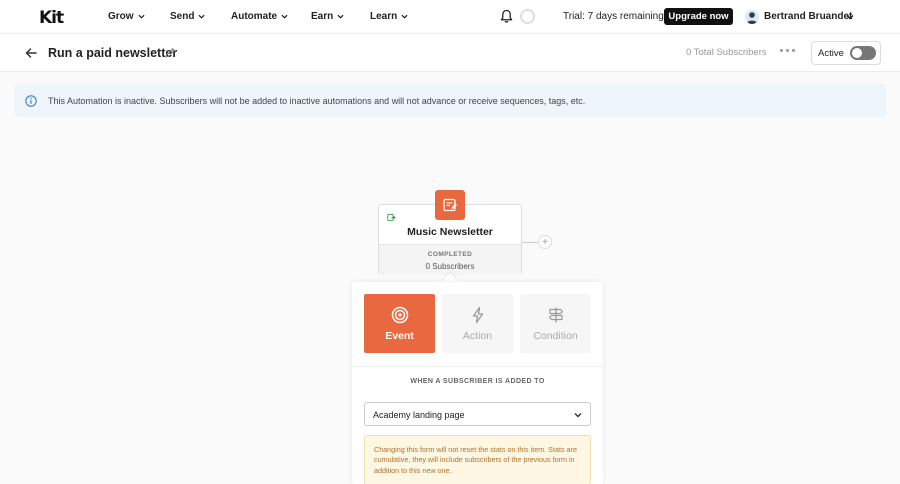 The height and width of the screenshot is (484, 900). I want to click on signpost-icon, so click(555, 315).